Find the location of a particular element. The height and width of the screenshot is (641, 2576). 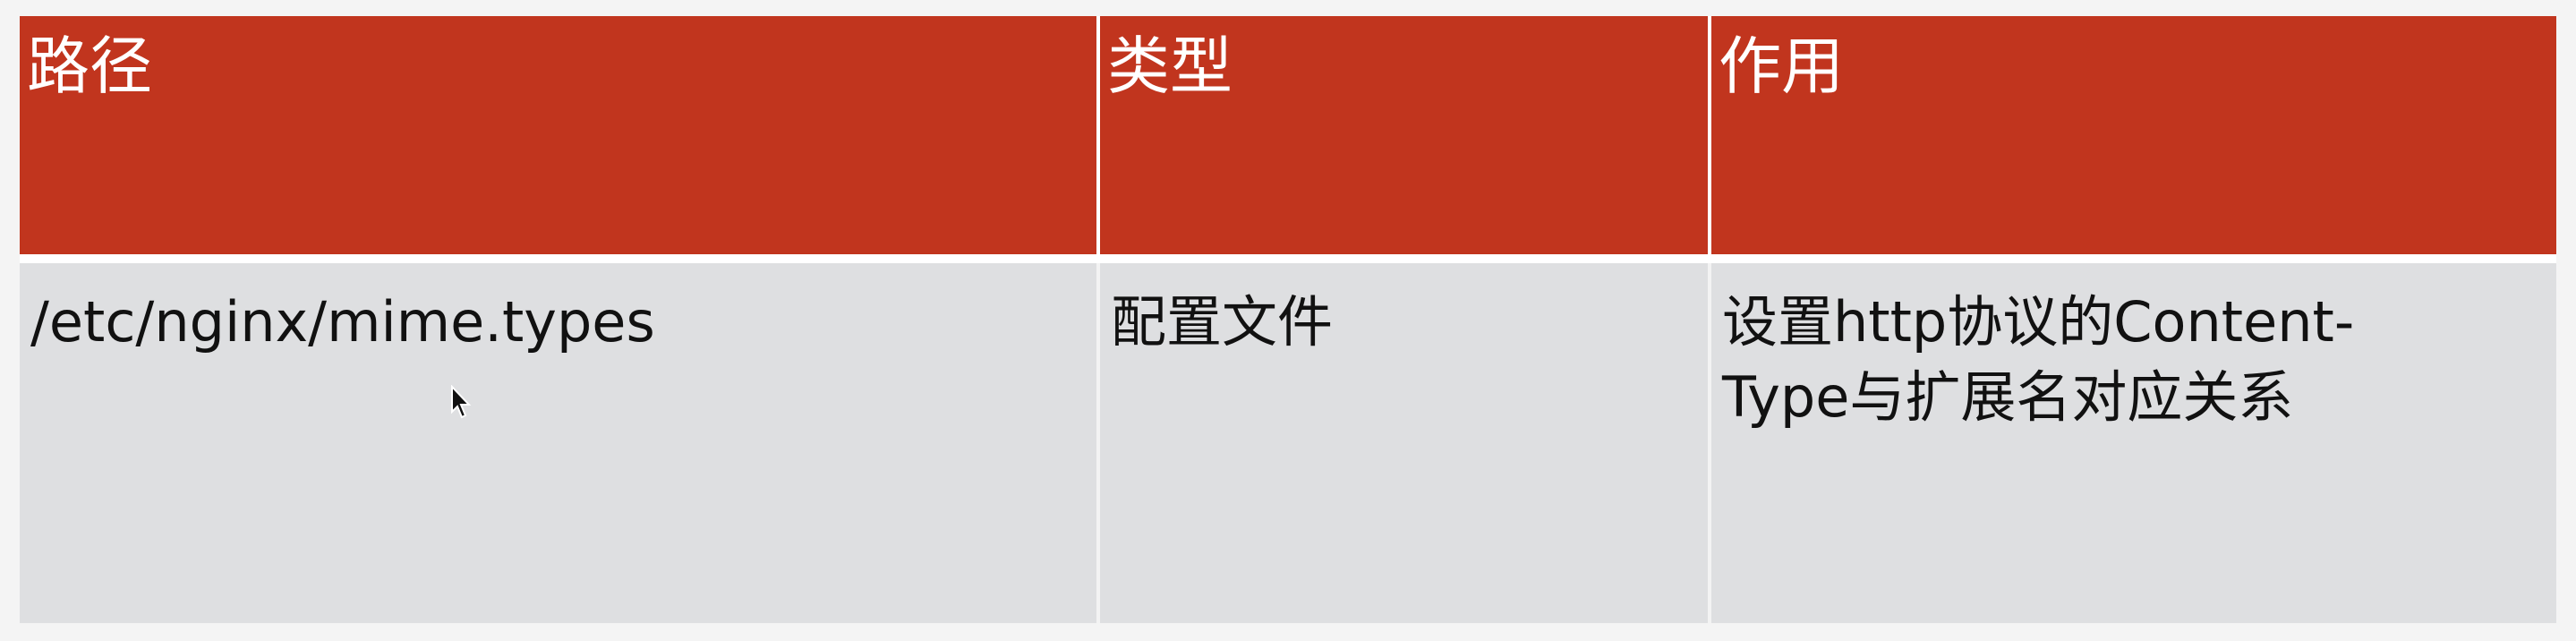

mouse-pointer-icon is located at coordinates (461, 402).